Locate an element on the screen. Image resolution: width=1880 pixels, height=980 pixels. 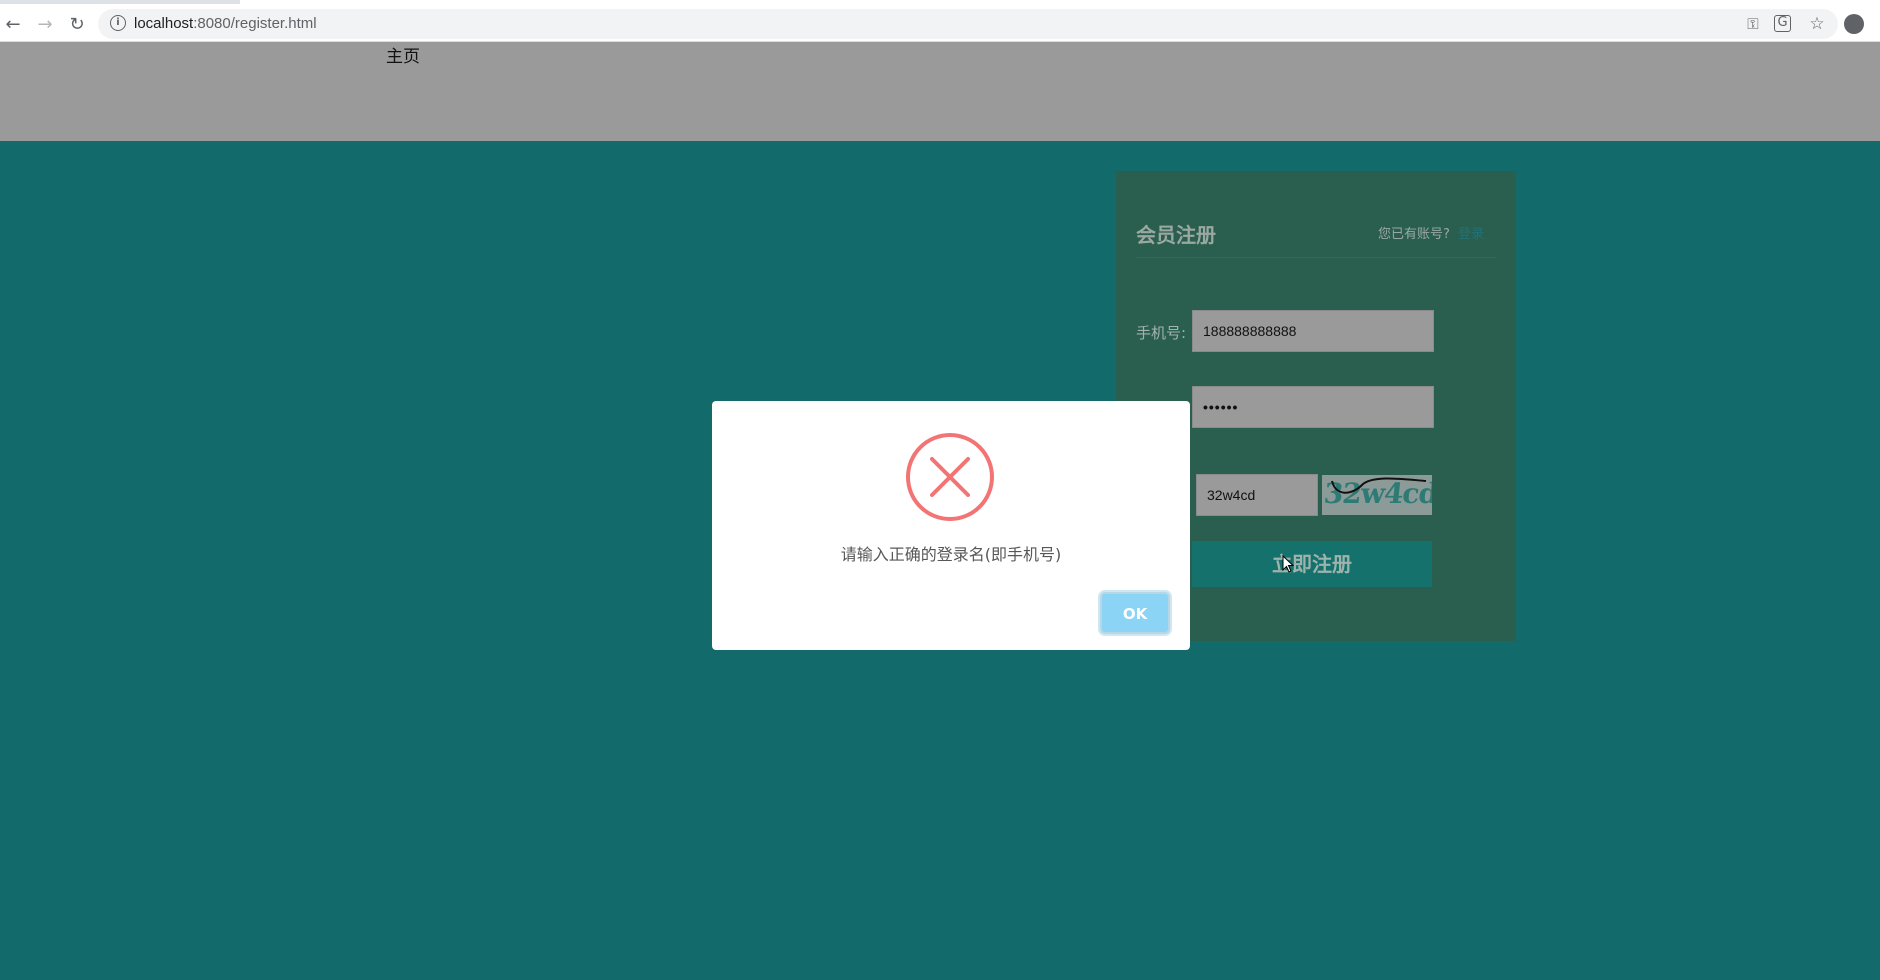
error-dialog: 请输入正确的登录名(即手机号) OK is located at coordinates (951, 525).